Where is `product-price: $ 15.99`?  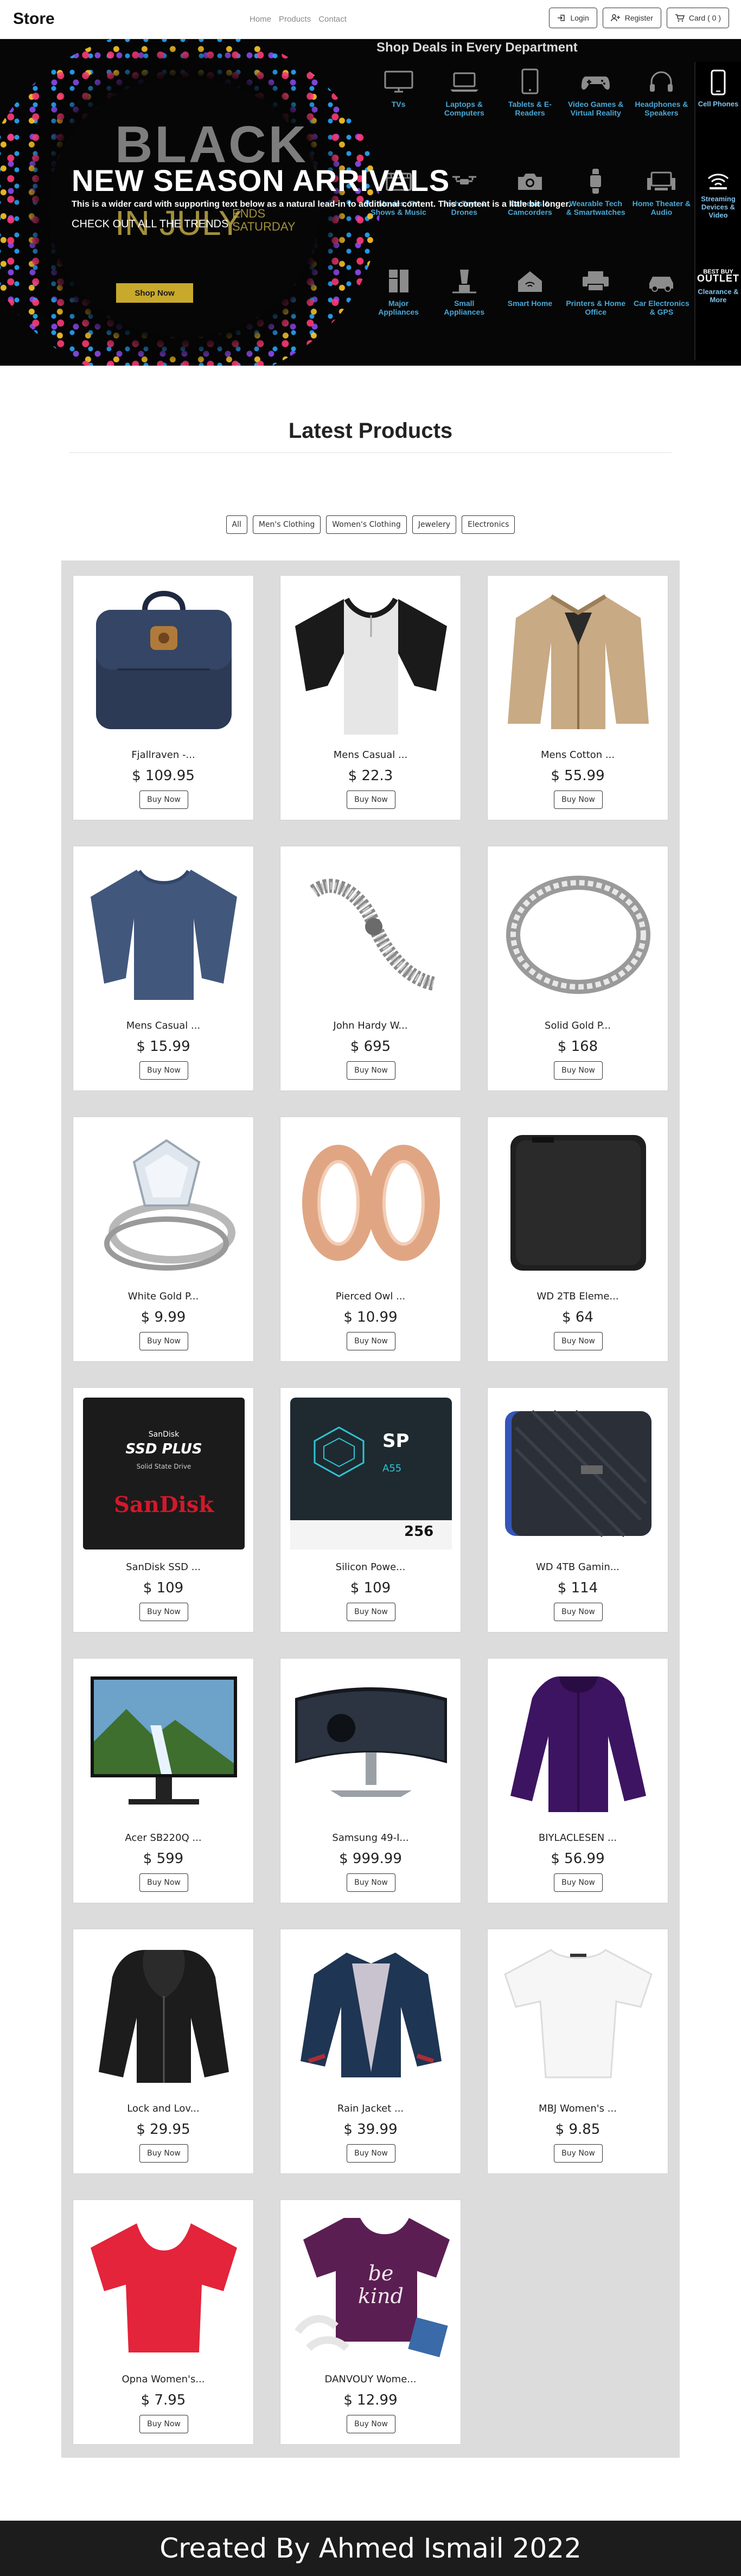 product-price: $ 15.99 is located at coordinates (163, 1046).